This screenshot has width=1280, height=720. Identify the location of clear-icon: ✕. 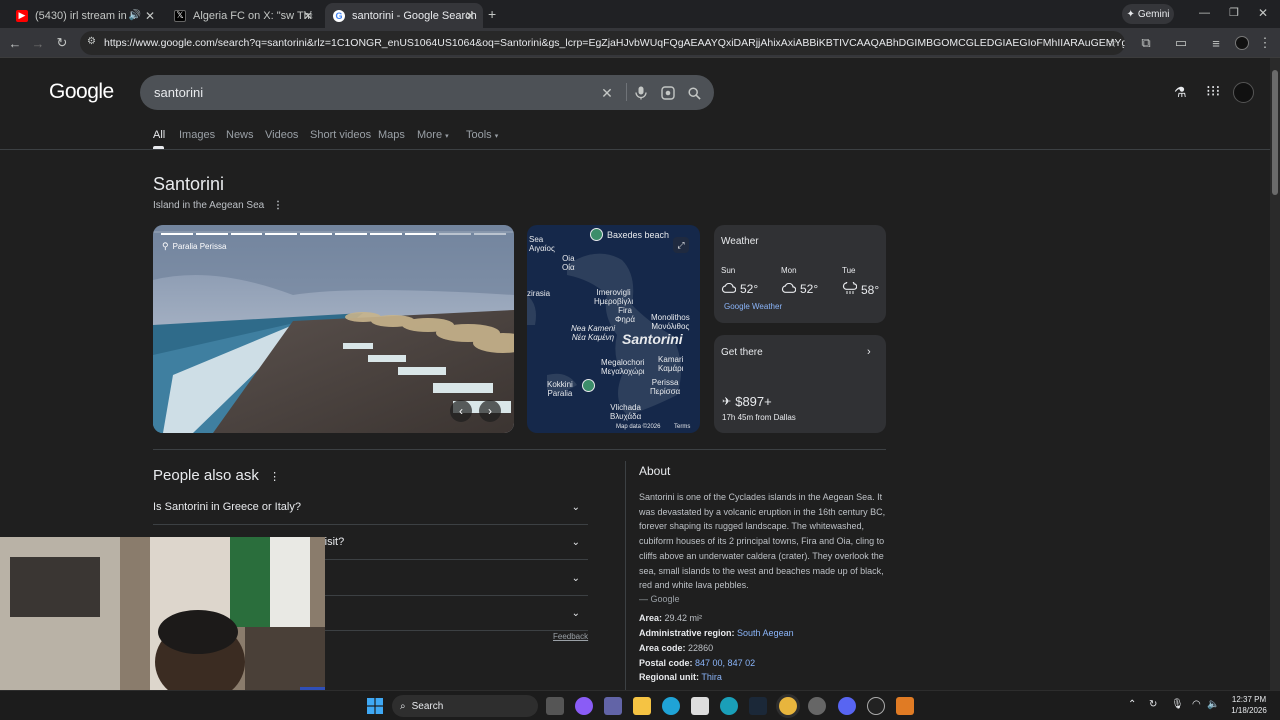
(607, 93).